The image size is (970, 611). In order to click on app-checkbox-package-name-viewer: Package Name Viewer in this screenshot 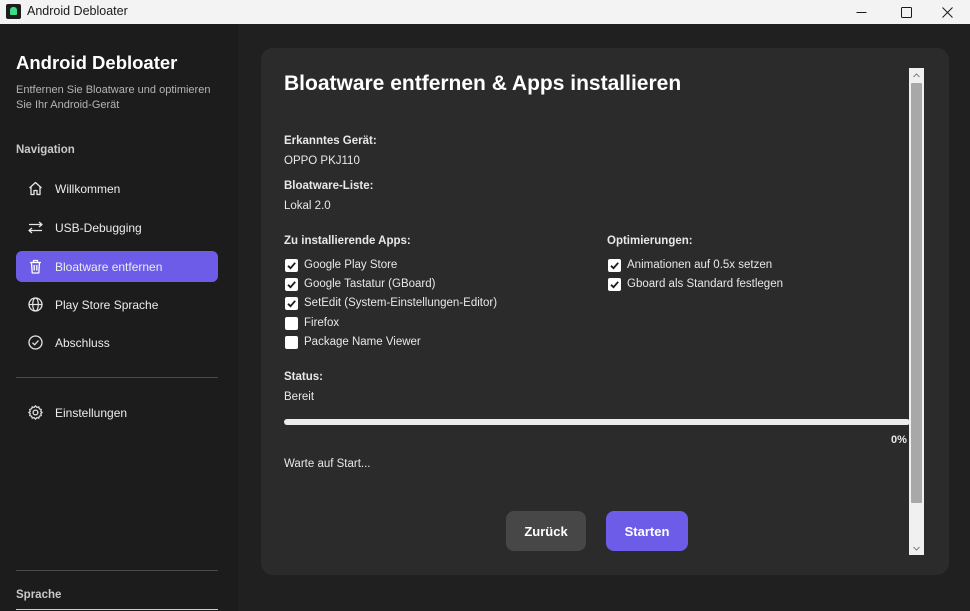, I will do `click(353, 342)`.